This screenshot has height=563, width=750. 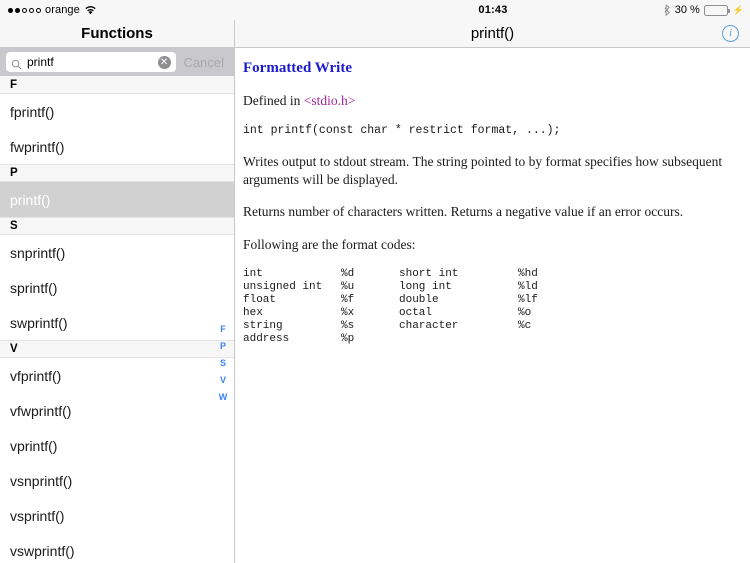 I want to click on format-code-cell: %c, so click(x=525, y=325).